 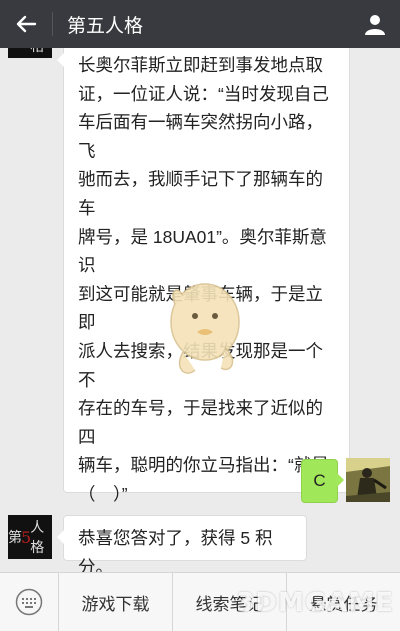 I want to click on keyboard-icon, so click(x=29, y=602).